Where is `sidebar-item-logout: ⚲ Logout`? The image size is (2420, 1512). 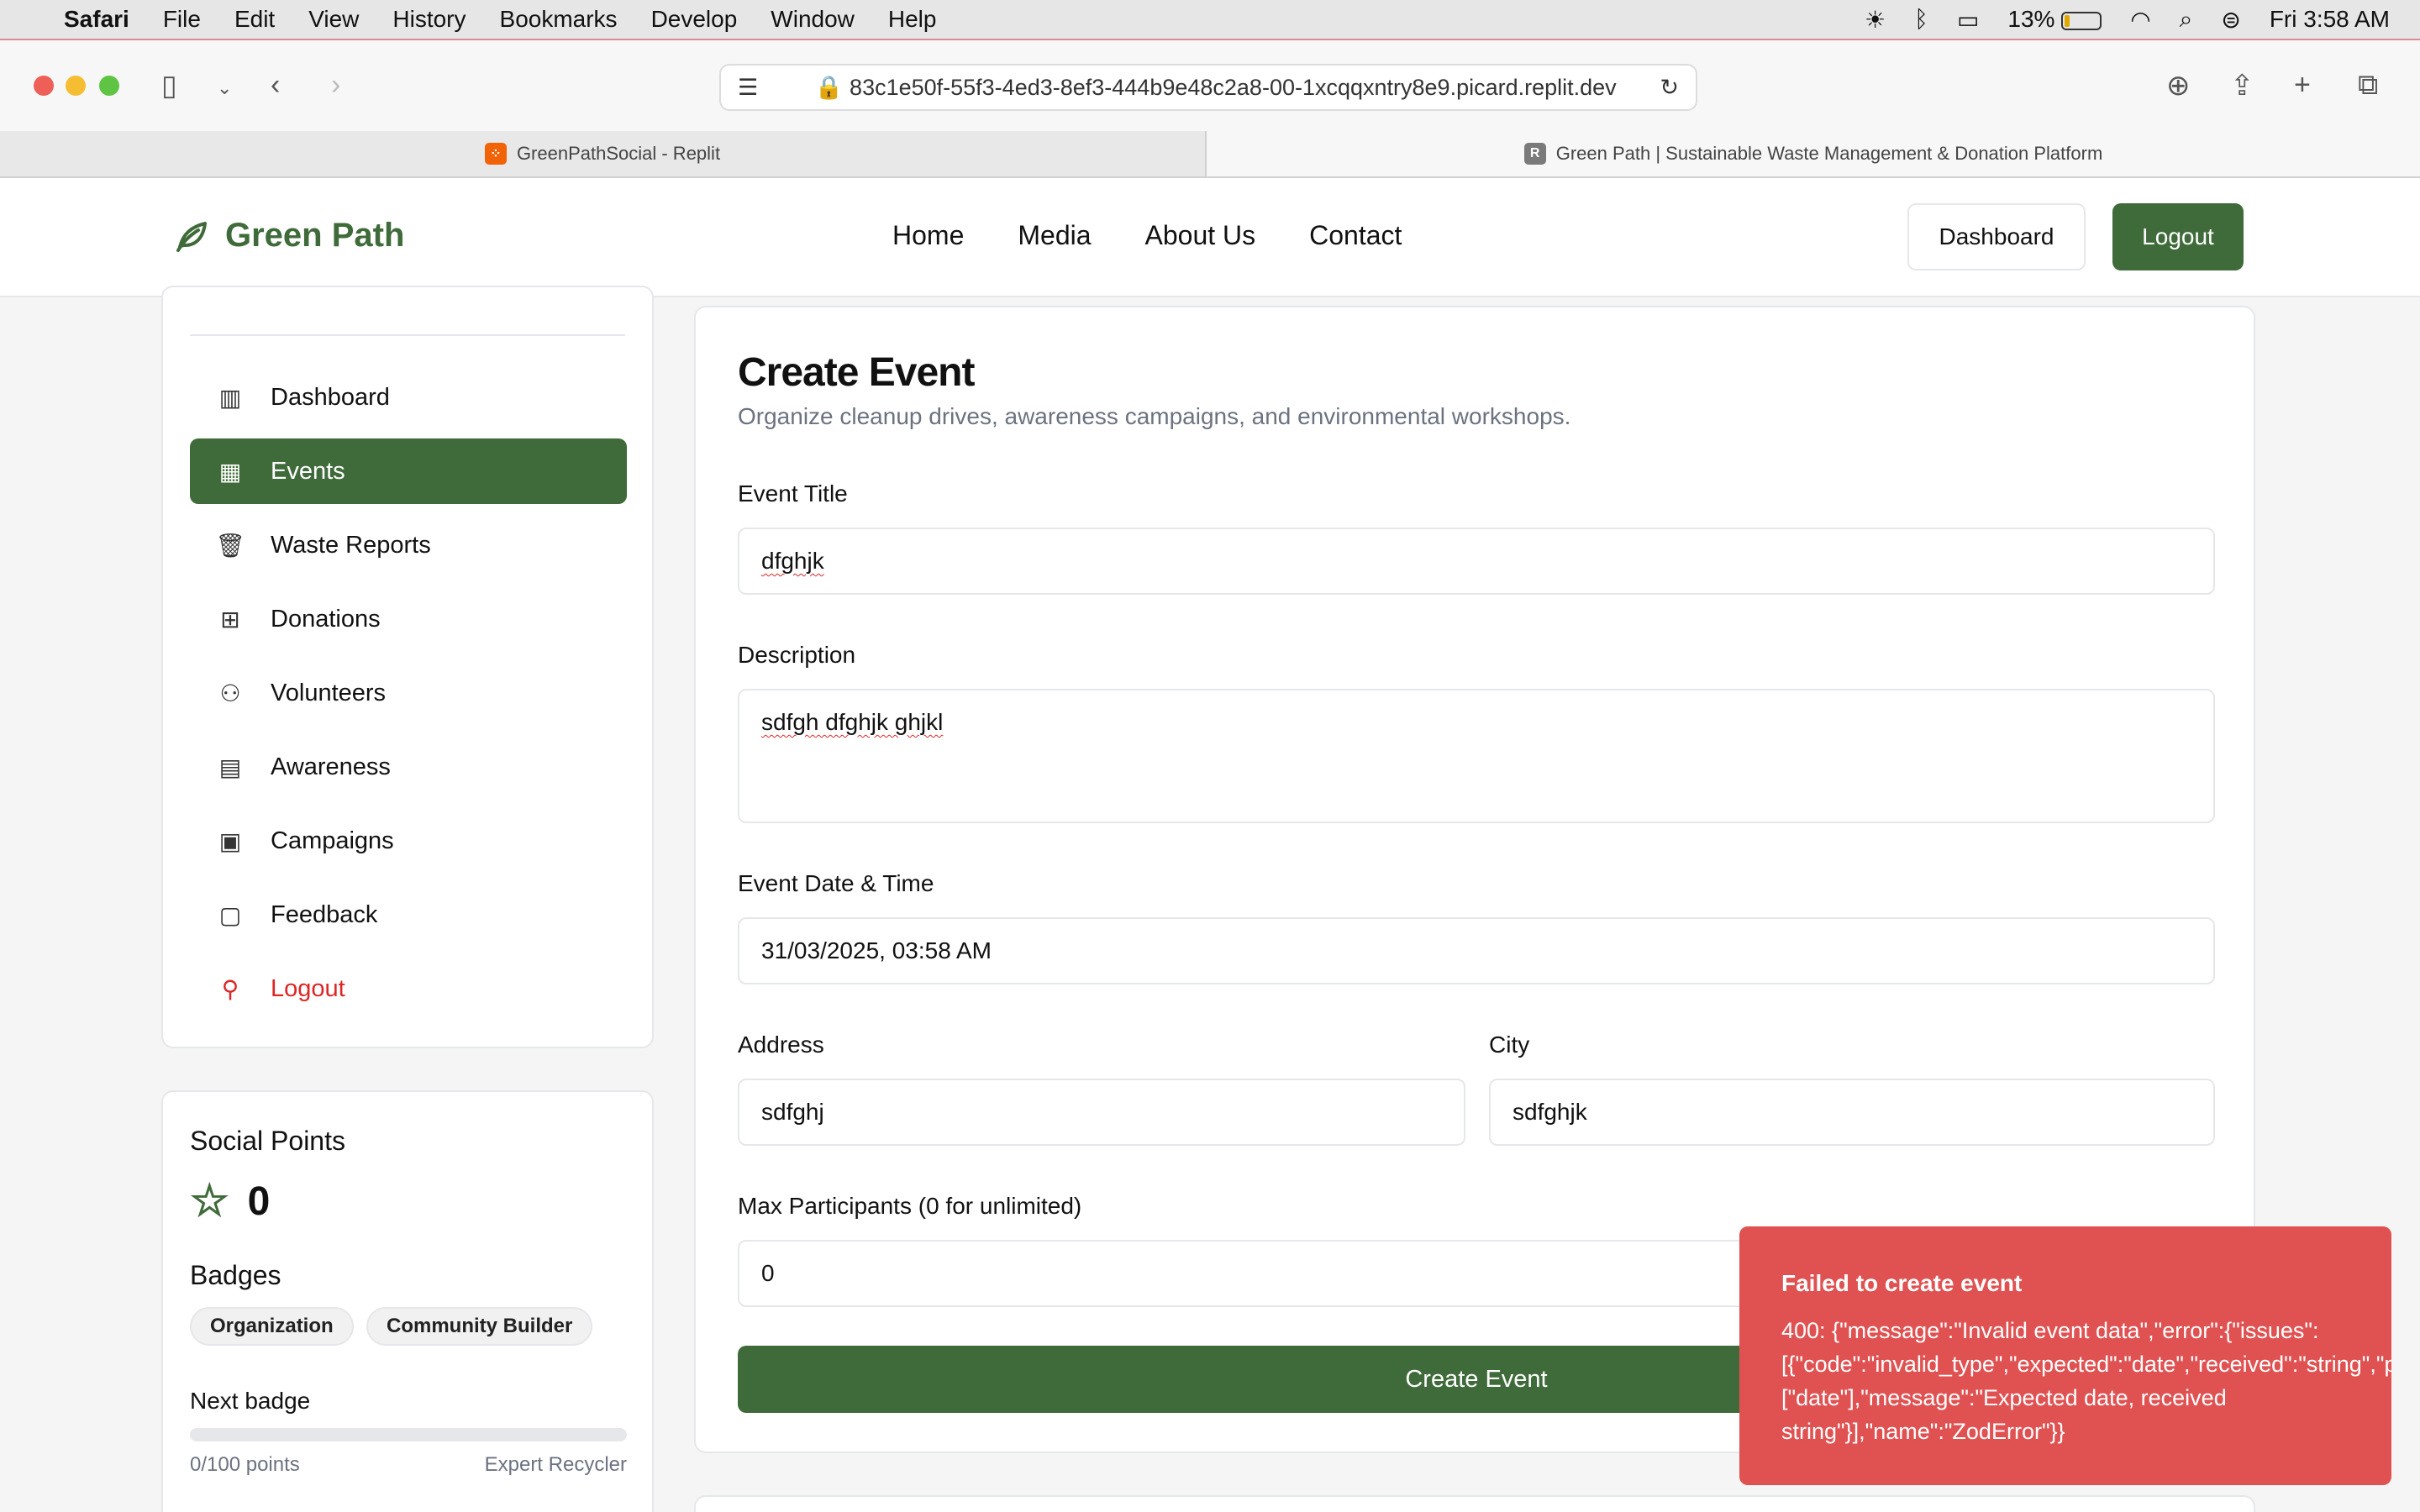 sidebar-item-logout: ⚲ Logout is located at coordinates (408, 988).